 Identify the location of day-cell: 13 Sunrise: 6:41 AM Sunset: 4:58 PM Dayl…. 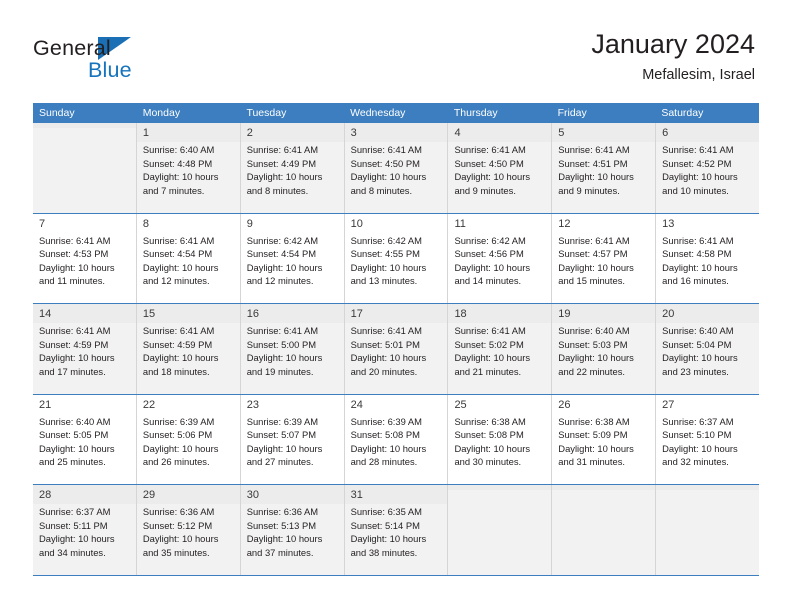
(708, 258).